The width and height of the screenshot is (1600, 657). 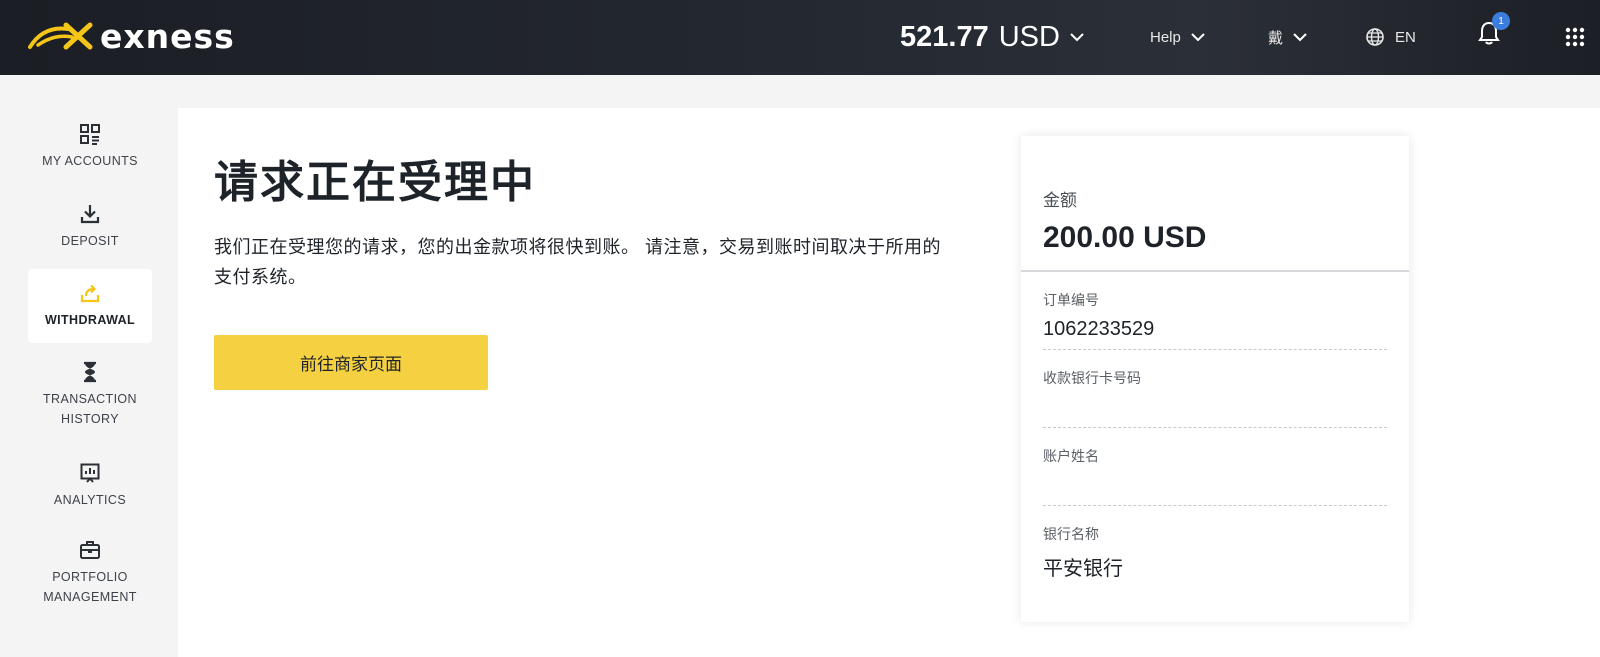 I want to click on receipt-field-card-number: 收款银行卡号码, so click(x=1215, y=389).